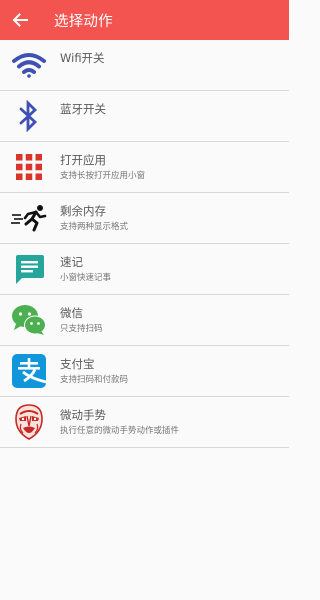 The height and width of the screenshot is (600, 320). What do you see at coordinates (71, 261) in the screenshot?
I see `action-label: 速记` at bounding box center [71, 261].